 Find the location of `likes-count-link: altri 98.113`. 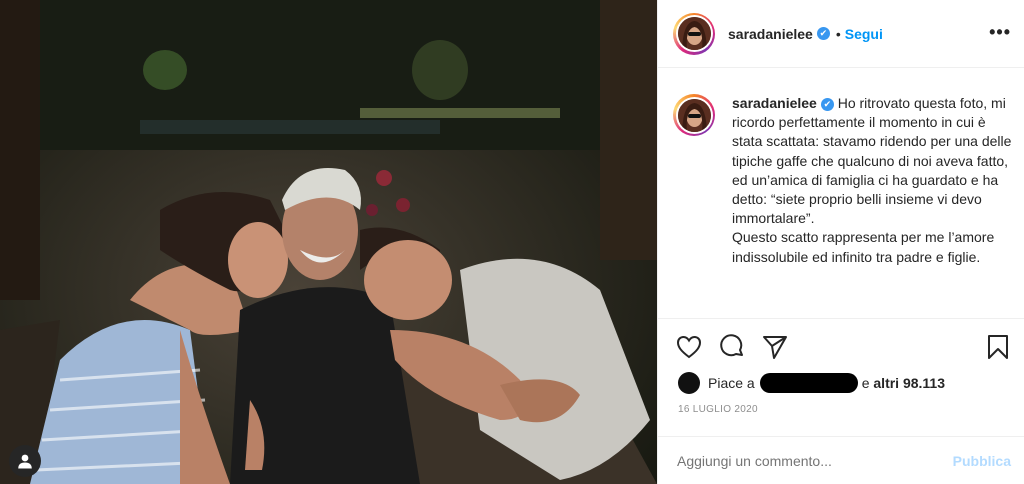

likes-count-link: altri 98.113 is located at coordinates (909, 383).